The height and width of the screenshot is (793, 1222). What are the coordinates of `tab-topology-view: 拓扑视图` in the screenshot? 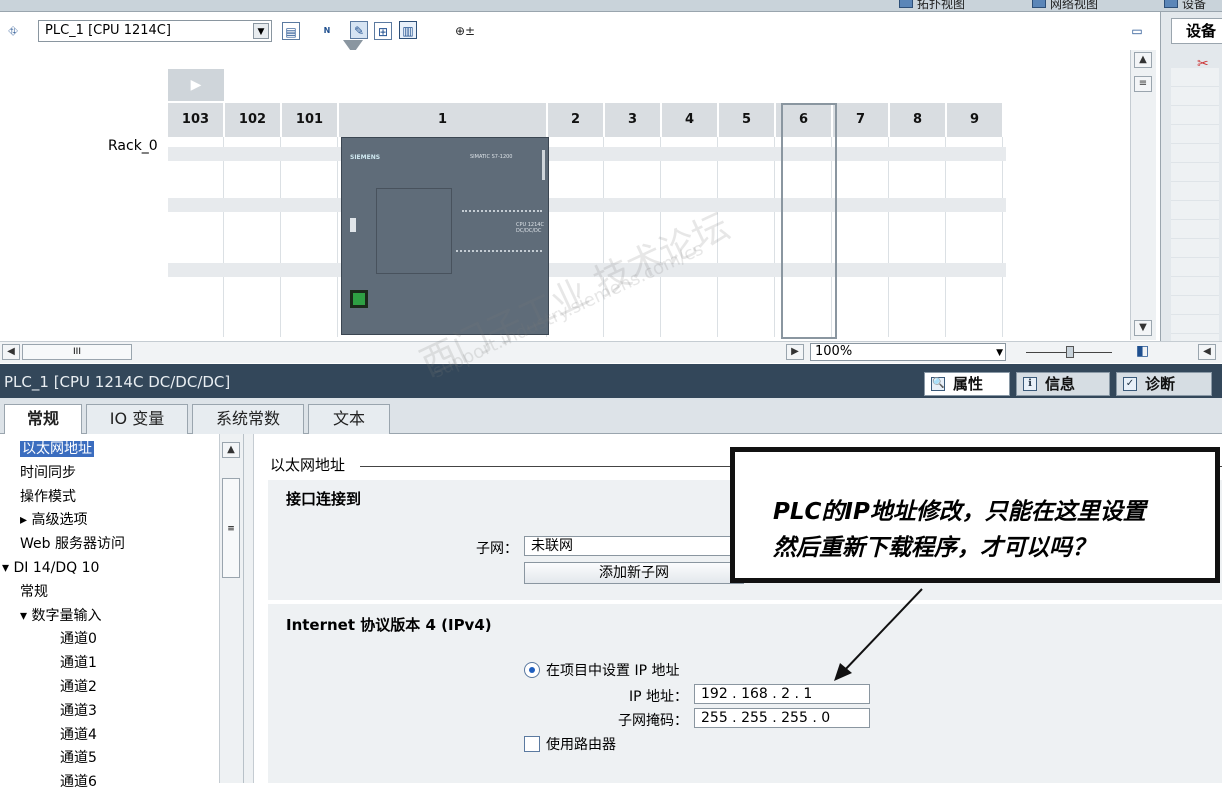 It's located at (955, 6).